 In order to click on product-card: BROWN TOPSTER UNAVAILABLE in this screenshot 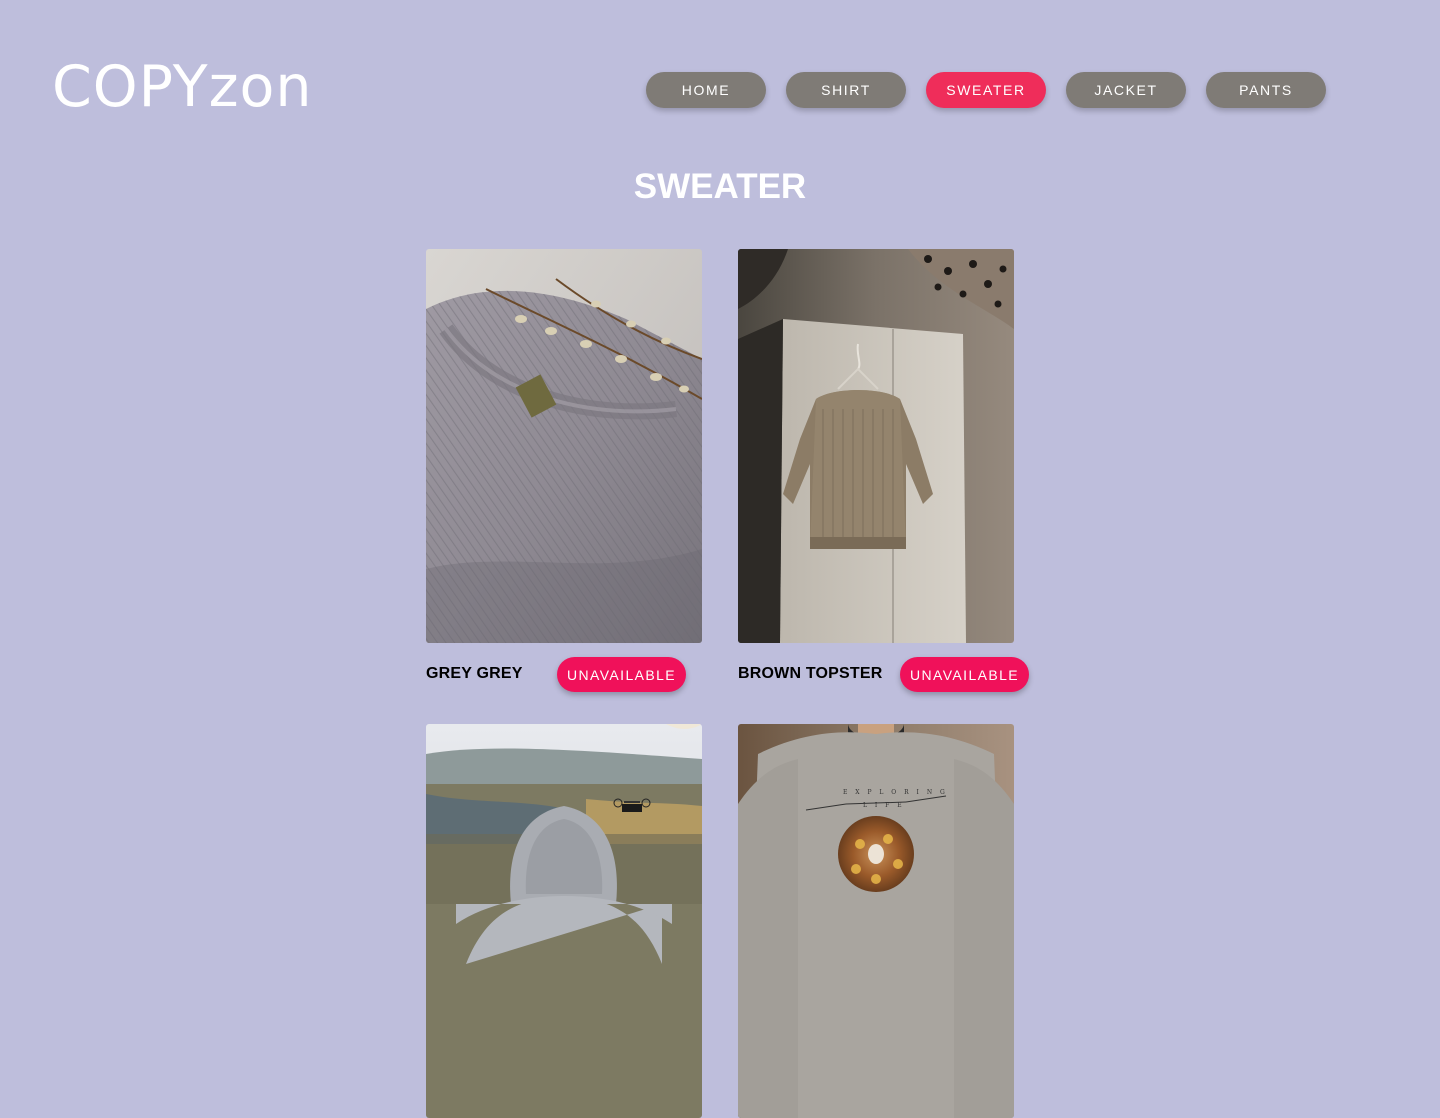, I will do `click(884, 470)`.